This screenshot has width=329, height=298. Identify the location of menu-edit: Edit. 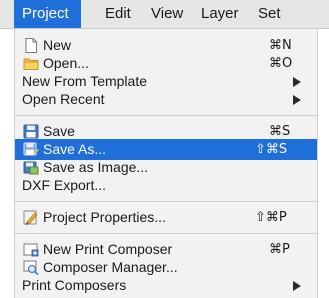
(118, 14).